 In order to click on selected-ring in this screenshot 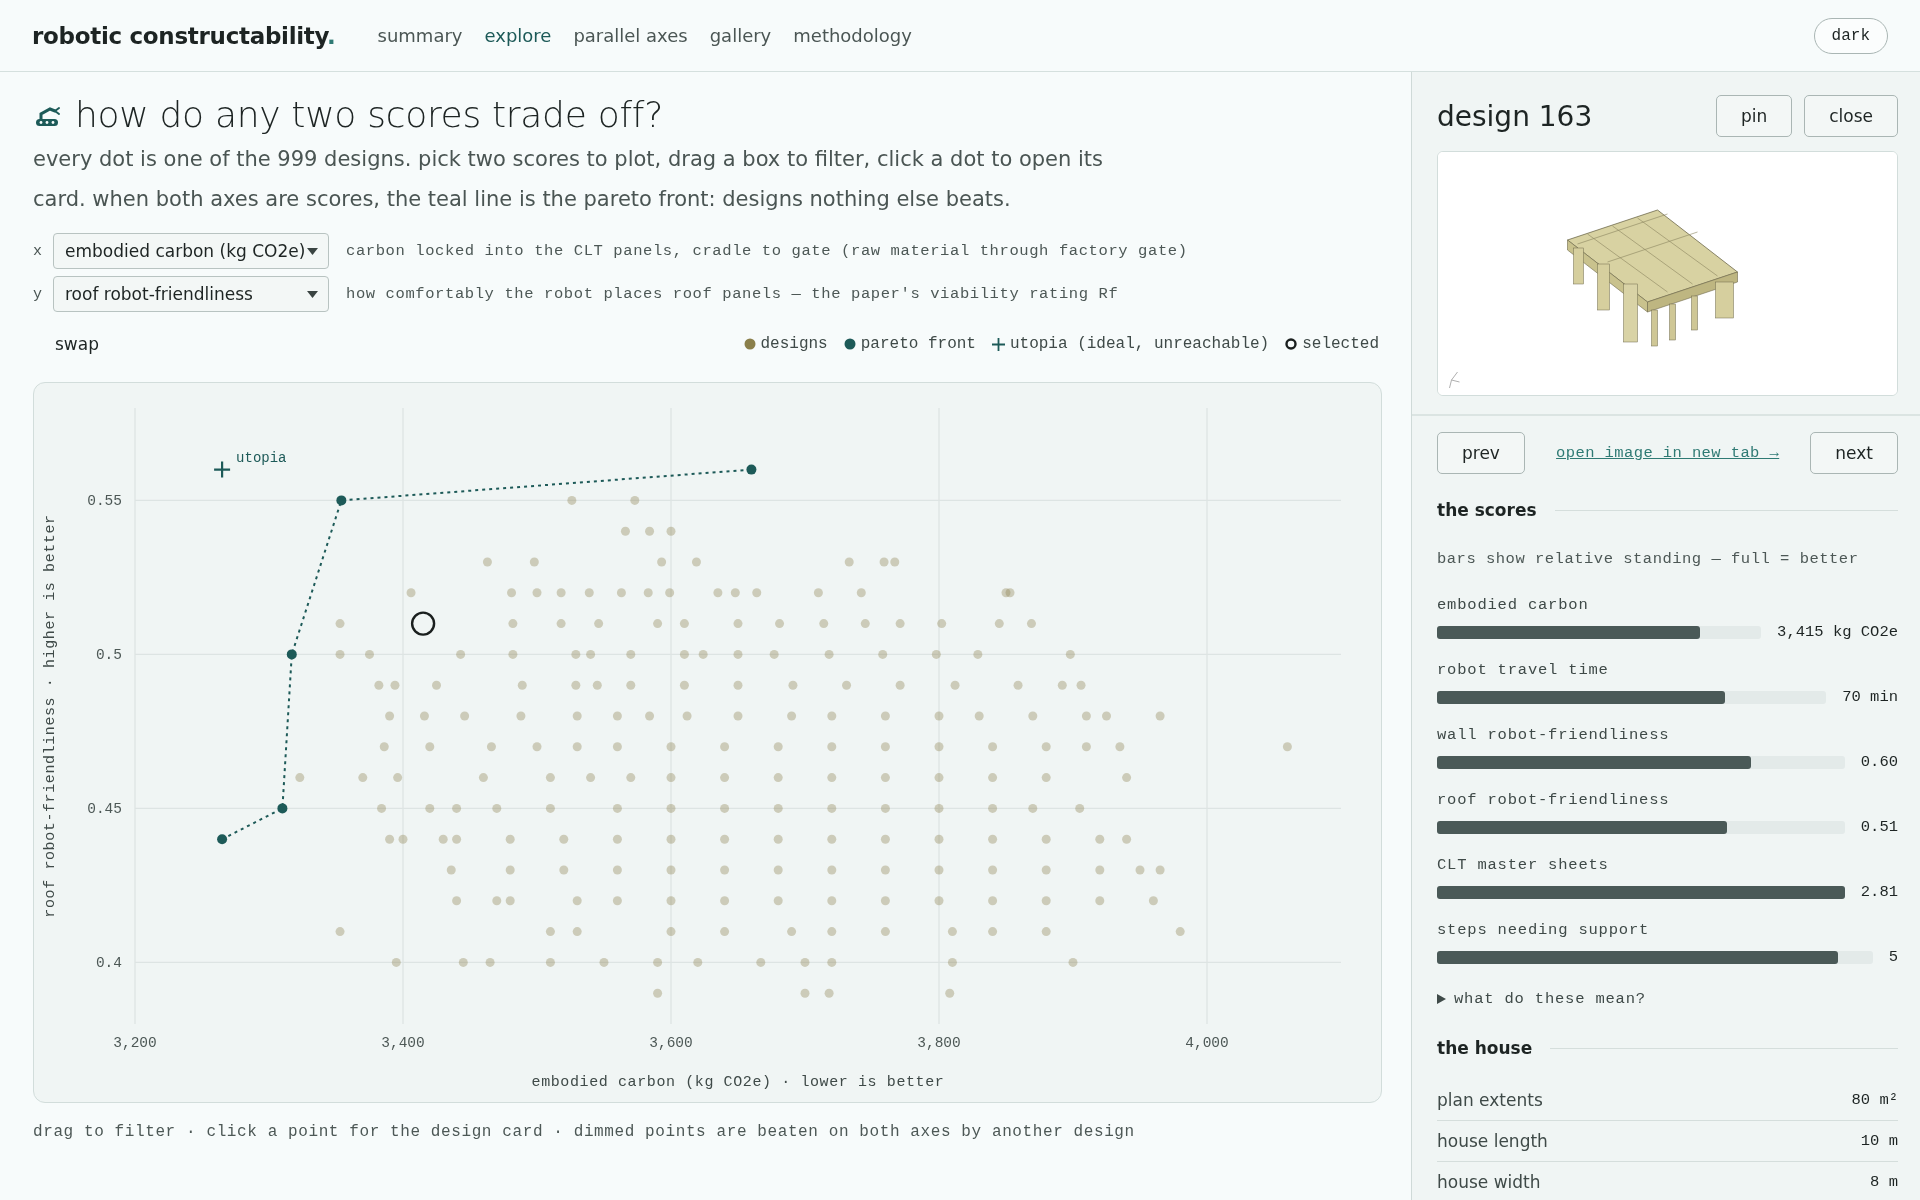, I will do `click(423, 623)`.